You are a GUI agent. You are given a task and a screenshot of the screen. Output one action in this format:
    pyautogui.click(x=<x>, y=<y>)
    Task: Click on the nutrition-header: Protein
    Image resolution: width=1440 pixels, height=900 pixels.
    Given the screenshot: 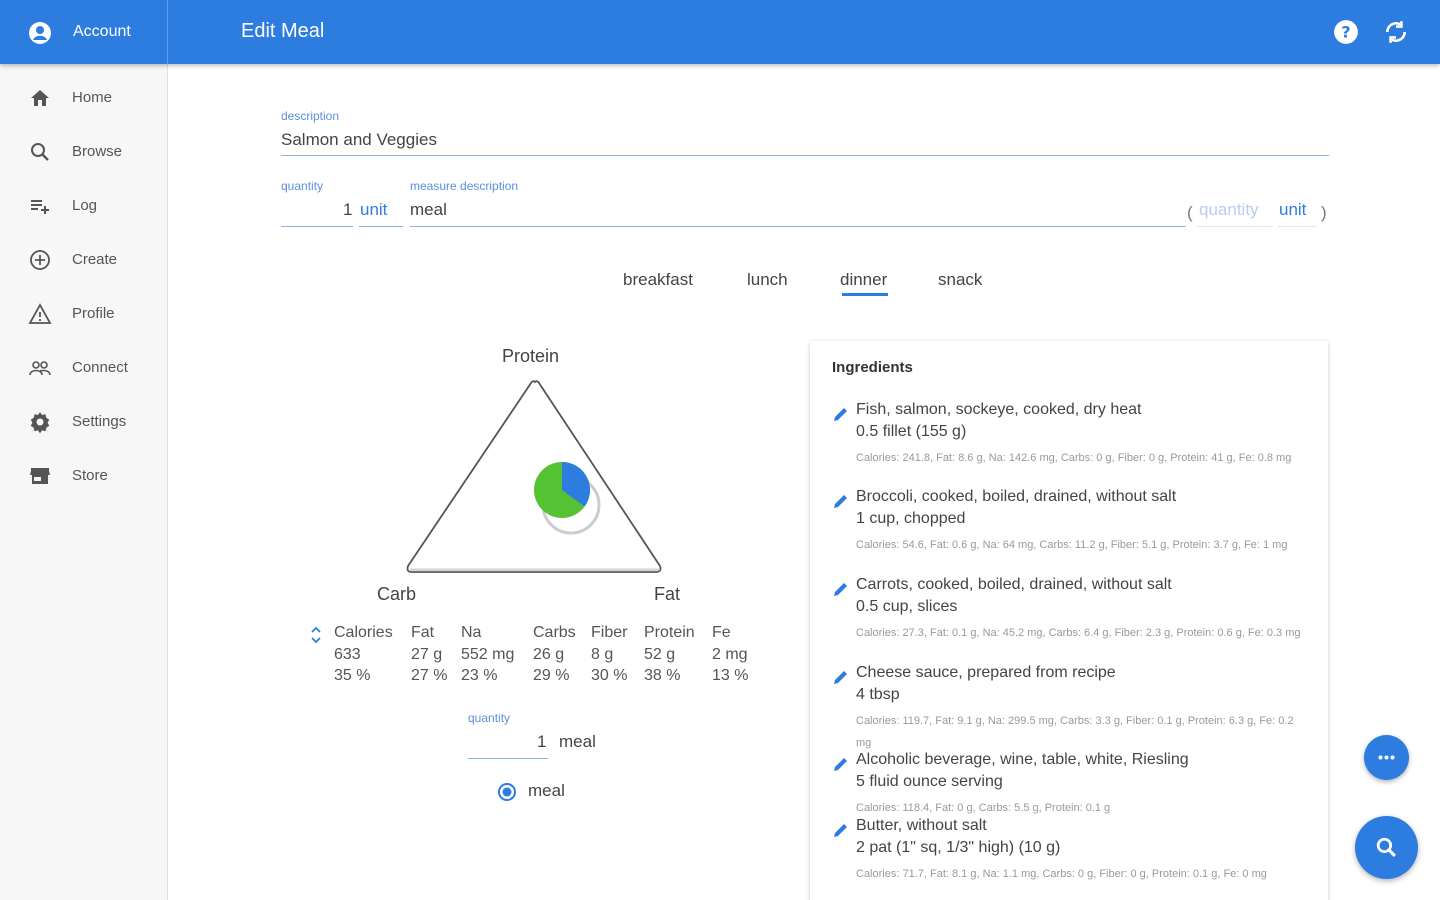 What is the action you would take?
    pyautogui.click(x=669, y=632)
    